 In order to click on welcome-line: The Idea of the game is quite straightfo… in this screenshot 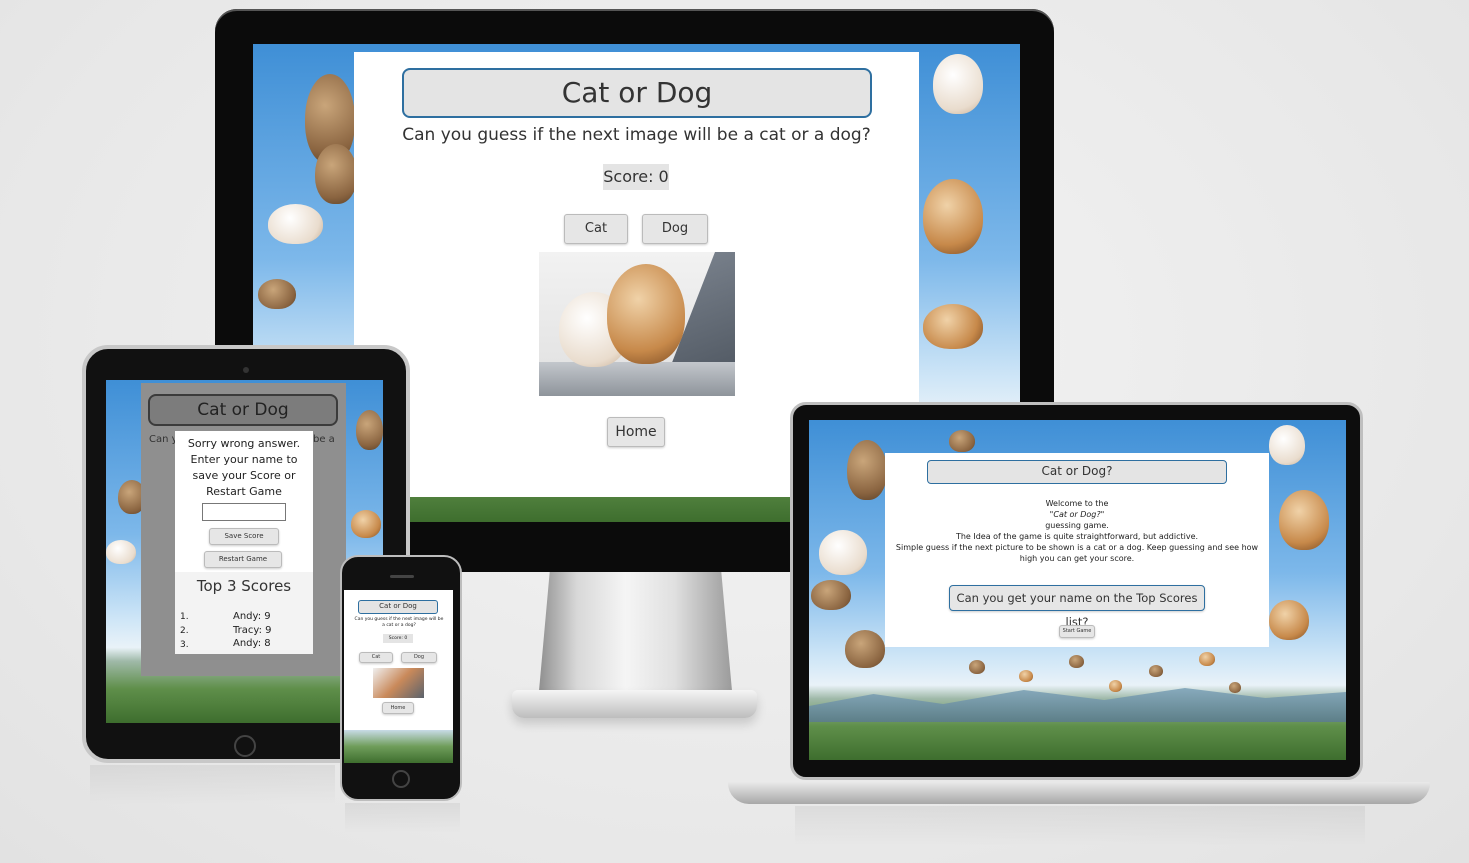, I will do `click(1077, 536)`.